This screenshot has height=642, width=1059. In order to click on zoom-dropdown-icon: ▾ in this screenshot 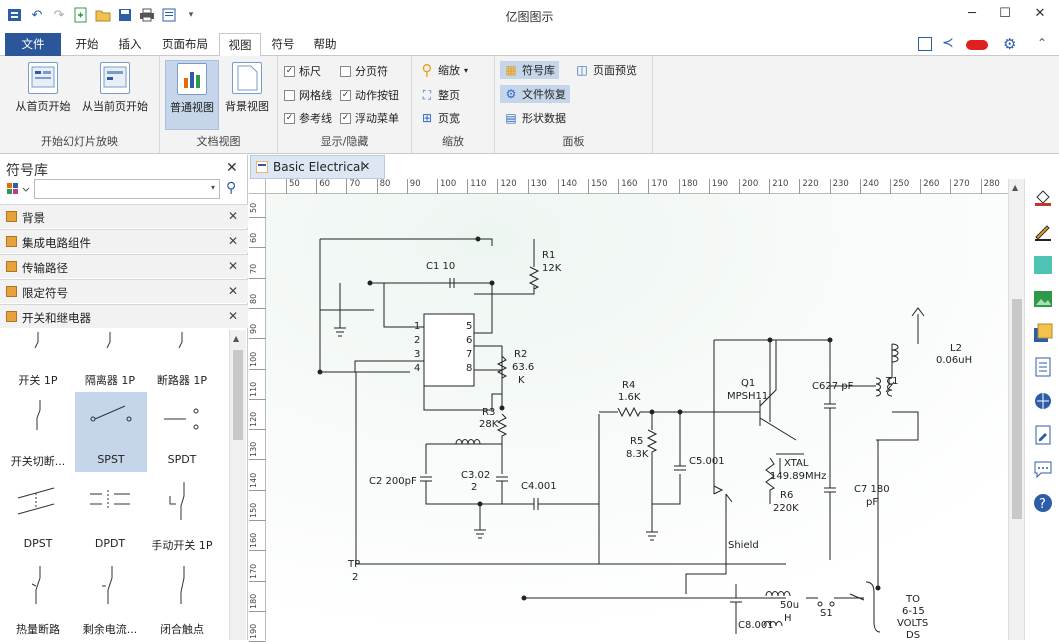, I will do `click(466, 70)`.